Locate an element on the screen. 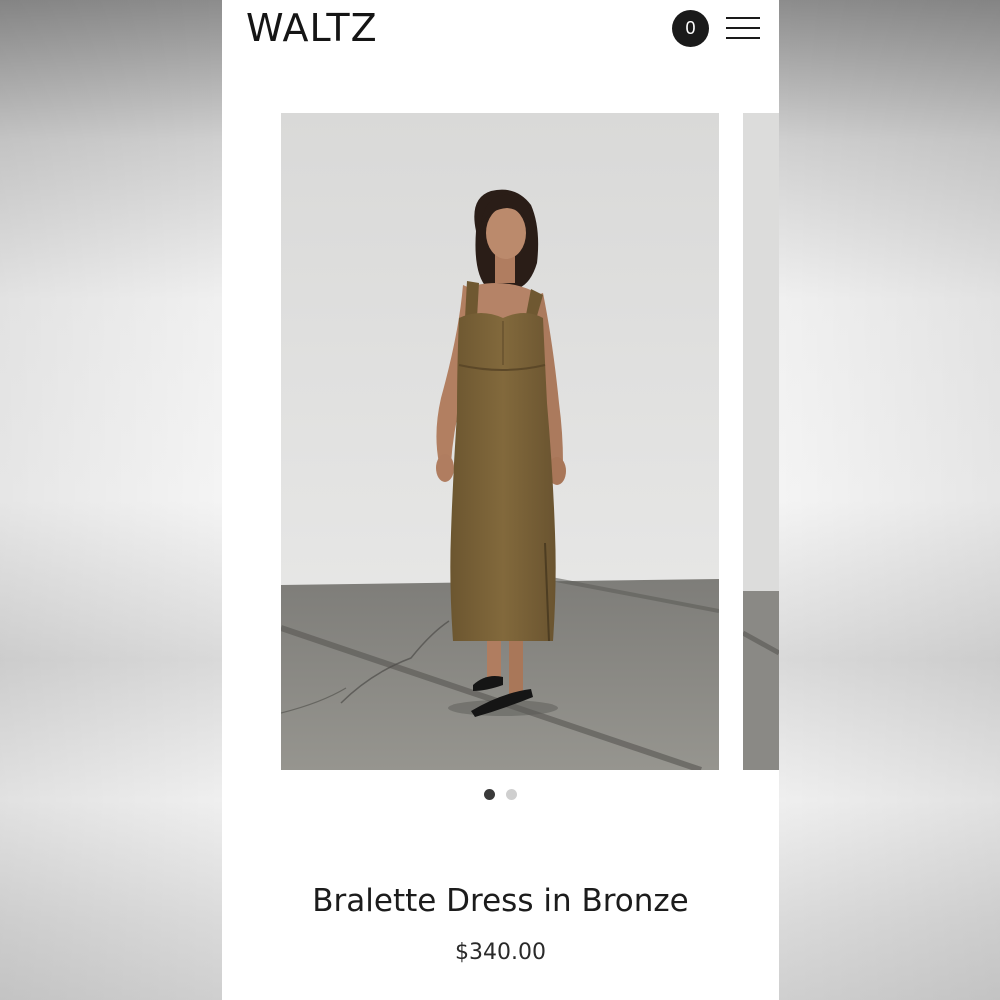 This screenshot has width=1000, height=1000. carousel-pagination is located at coordinates (500, 794).